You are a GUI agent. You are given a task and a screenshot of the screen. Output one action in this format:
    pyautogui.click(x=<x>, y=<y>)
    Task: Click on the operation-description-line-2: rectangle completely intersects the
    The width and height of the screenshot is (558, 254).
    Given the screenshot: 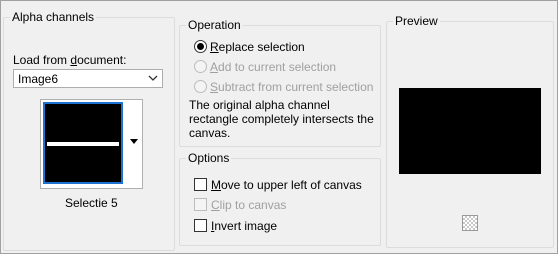 What is the action you would take?
    pyautogui.click(x=281, y=119)
    